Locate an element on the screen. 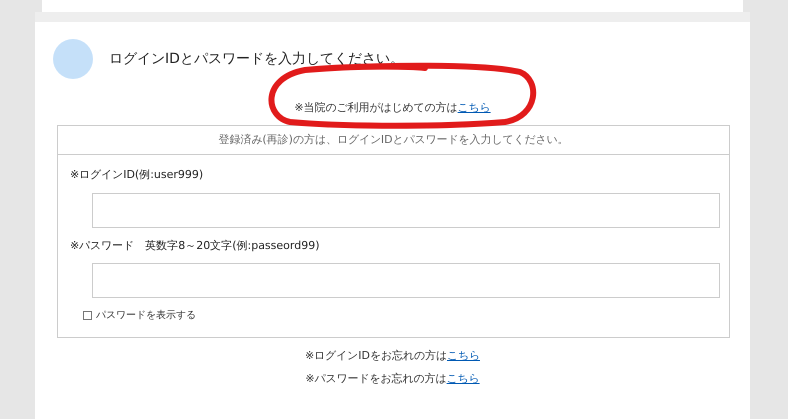  first-visit-note: ※当院のご利用がはじめての方はこちら is located at coordinates (392, 108).